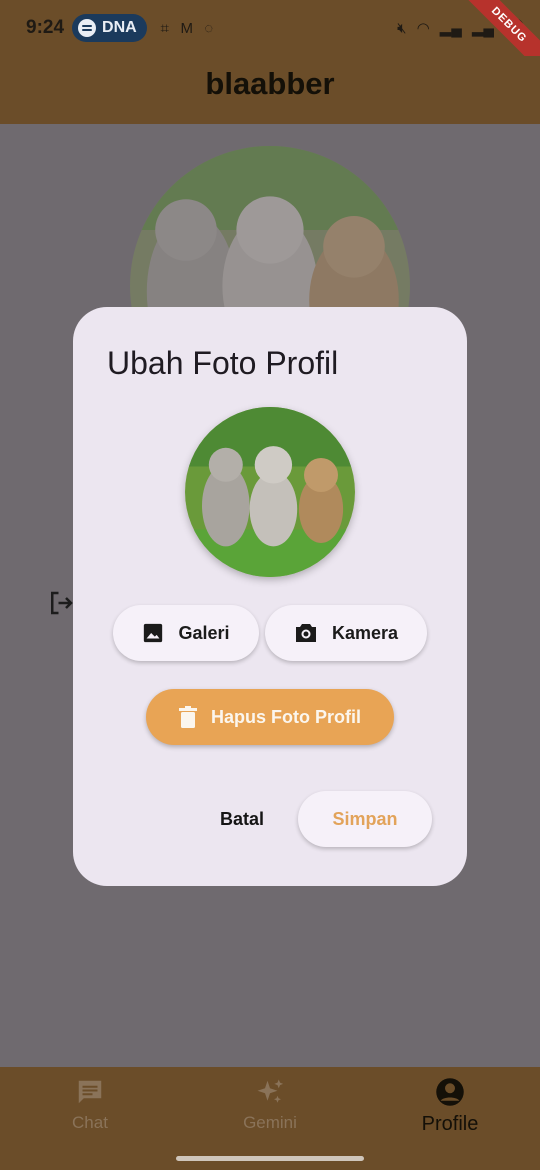 Image resolution: width=540 pixels, height=1170 pixels. I want to click on nav-item-gemini: Gemini, so click(270, 1105).